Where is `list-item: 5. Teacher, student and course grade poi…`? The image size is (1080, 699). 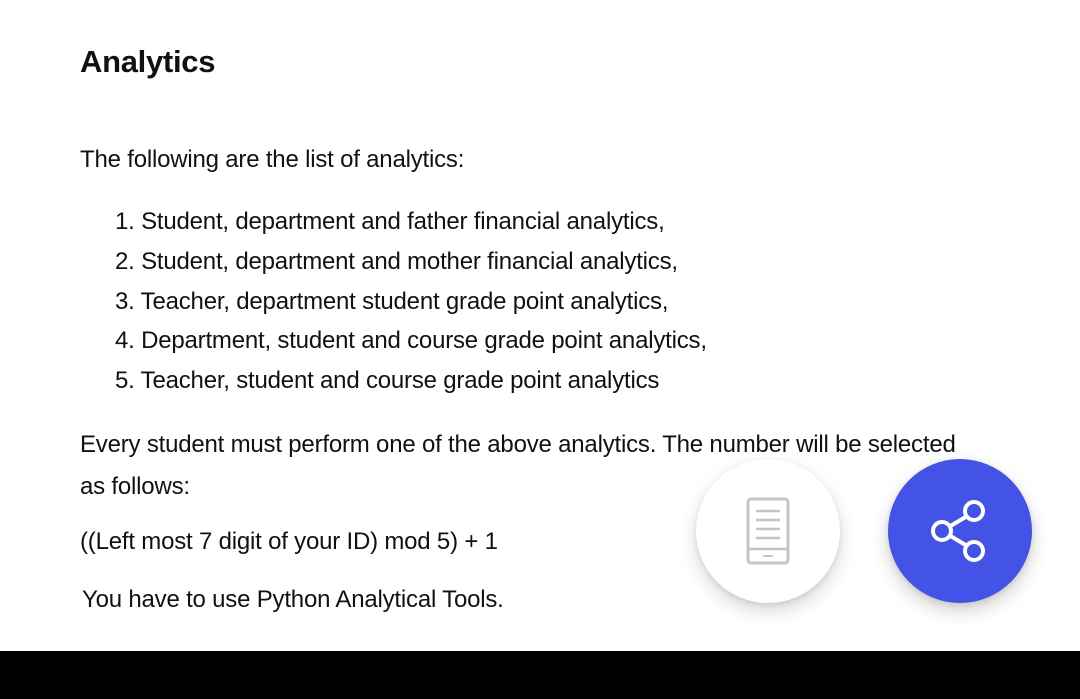
list-item: 5. Teacher, student and course grade poi… is located at coordinates (387, 381).